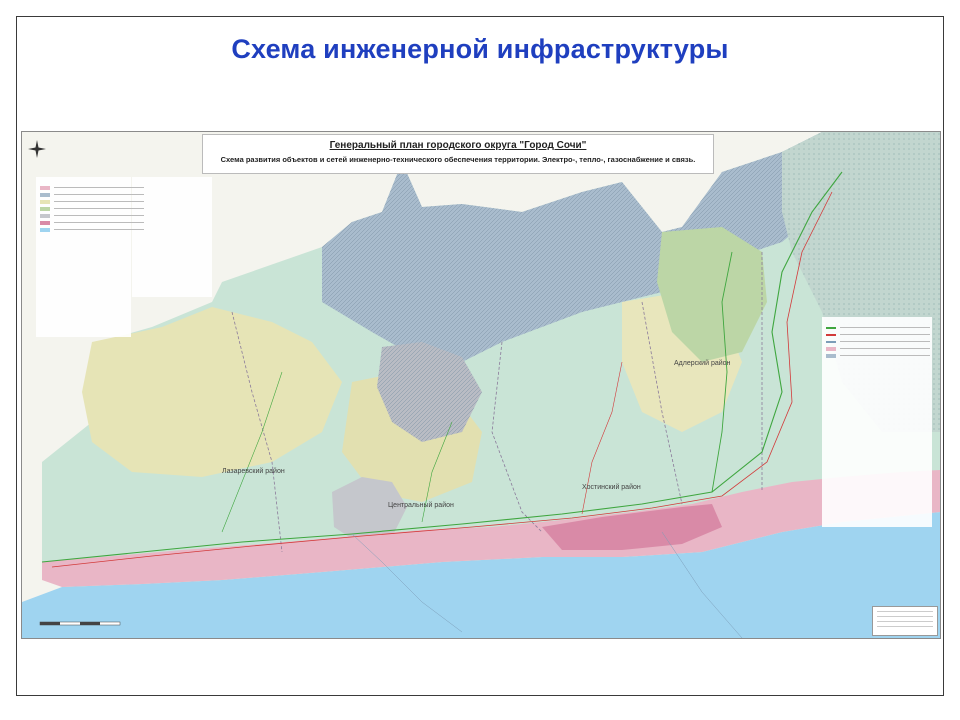 The height and width of the screenshot is (720, 960). Describe the element at coordinates (80, 623) in the screenshot. I see `scale-bar` at that location.